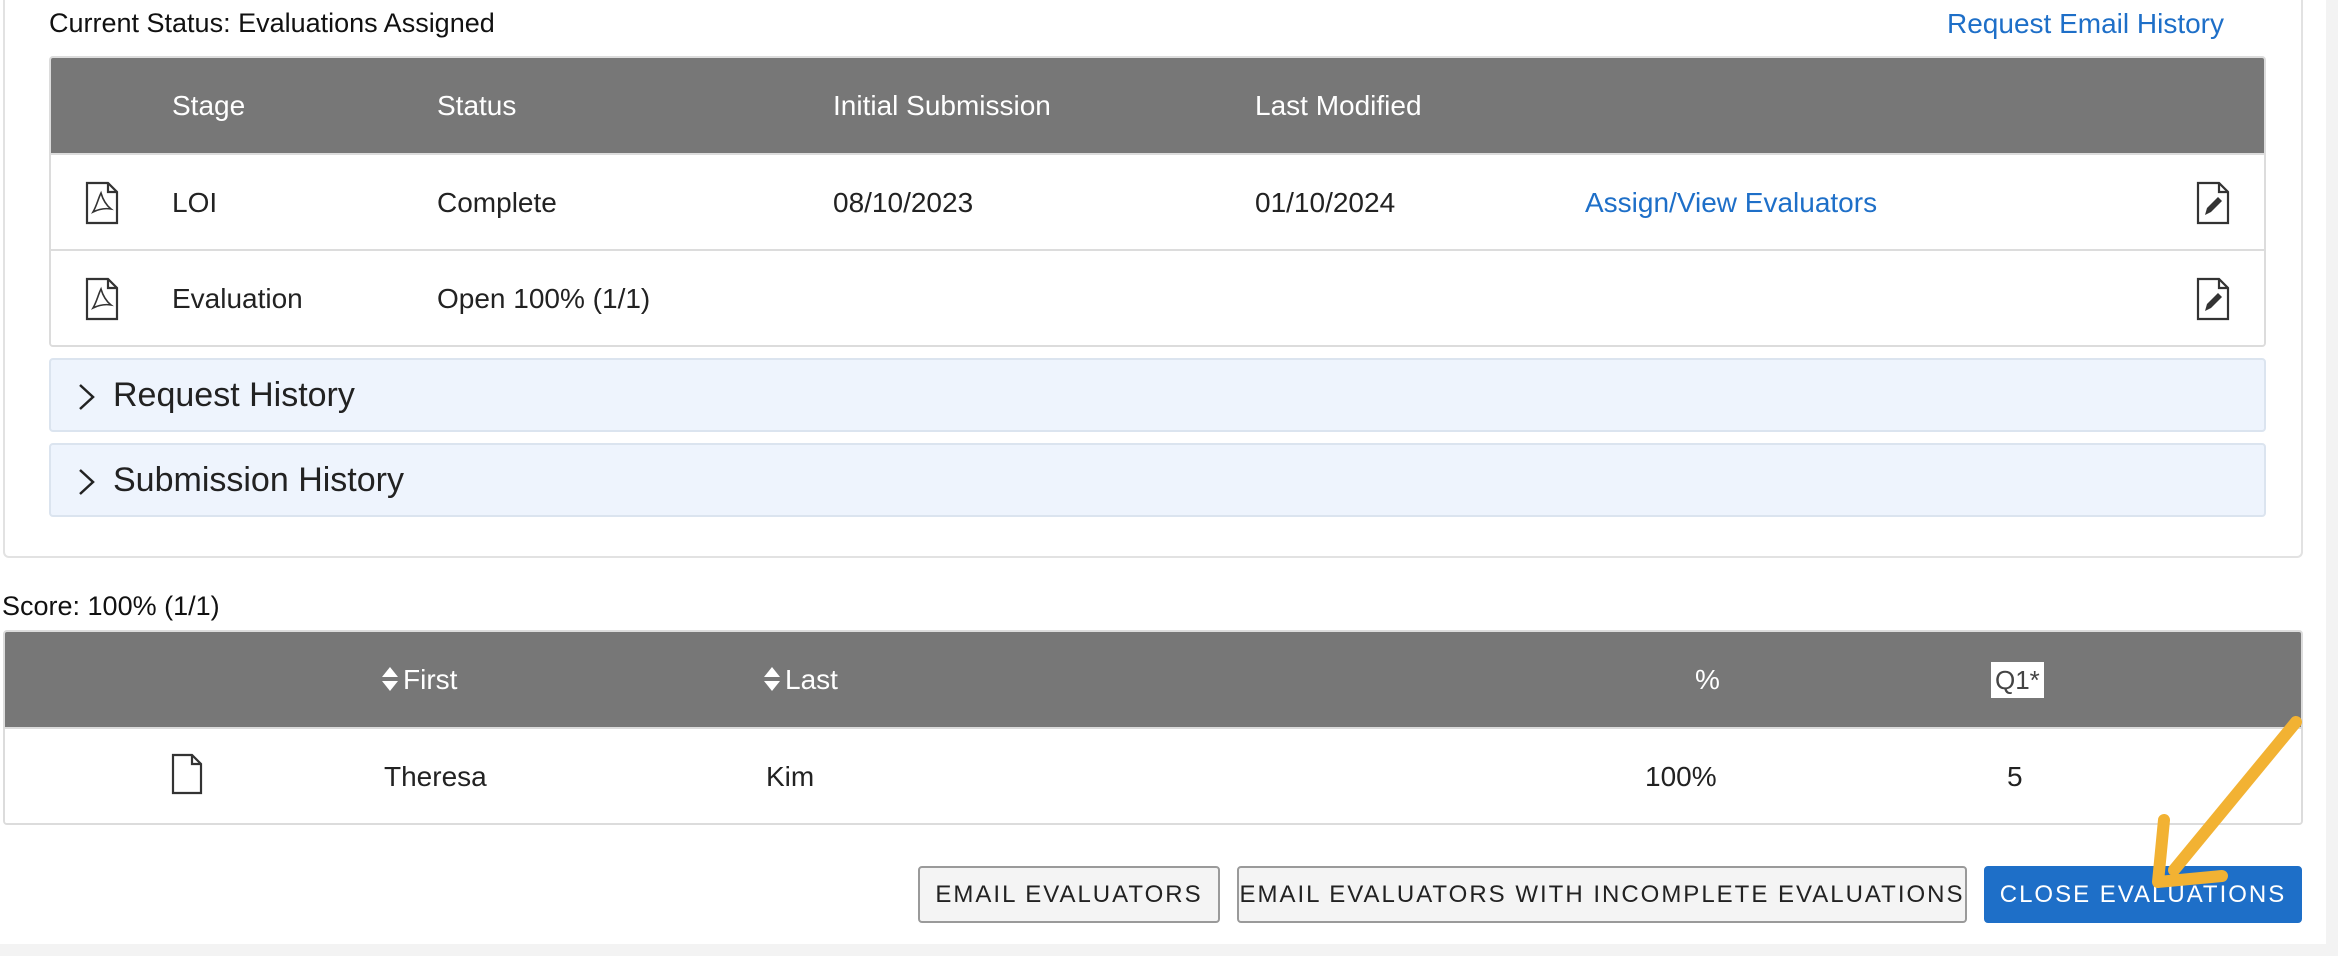 The image size is (2338, 956). What do you see at coordinates (942, 105) in the screenshot?
I see `column-header-initial-submission: Initial Submission` at bounding box center [942, 105].